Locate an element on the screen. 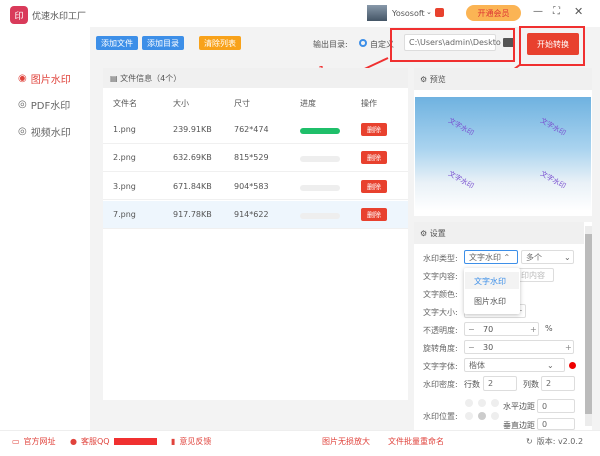  content-input: 印内容 is located at coordinates (535, 275).